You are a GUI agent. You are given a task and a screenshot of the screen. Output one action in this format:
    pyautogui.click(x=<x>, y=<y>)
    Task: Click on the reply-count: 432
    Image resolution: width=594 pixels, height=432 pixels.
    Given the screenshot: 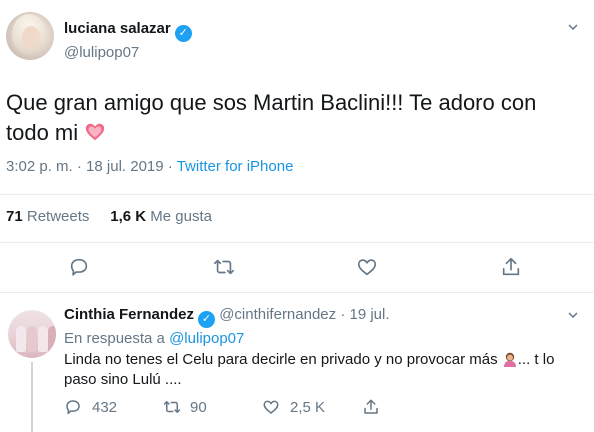 What is the action you would take?
    pyautogui.click(x=105, y=407)
    